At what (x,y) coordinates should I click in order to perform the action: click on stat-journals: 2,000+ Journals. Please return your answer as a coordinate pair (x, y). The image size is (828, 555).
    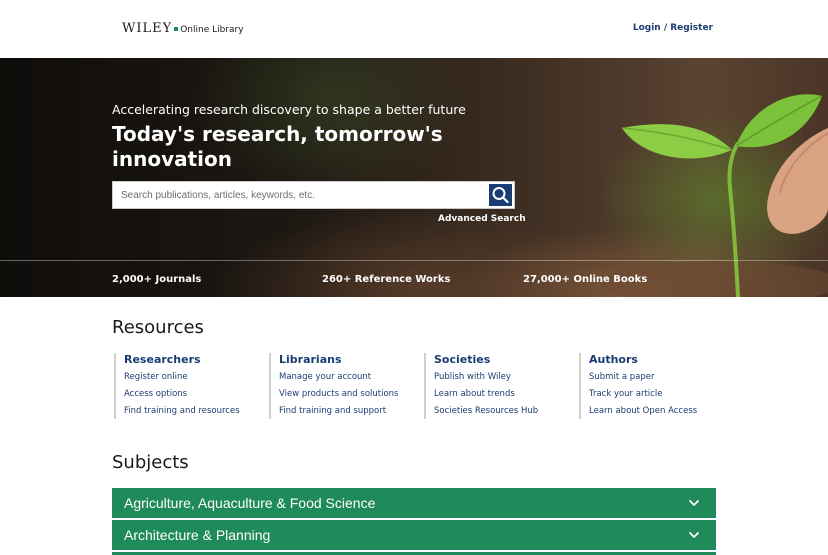
    Looking at the image, I should click on (156, 279).